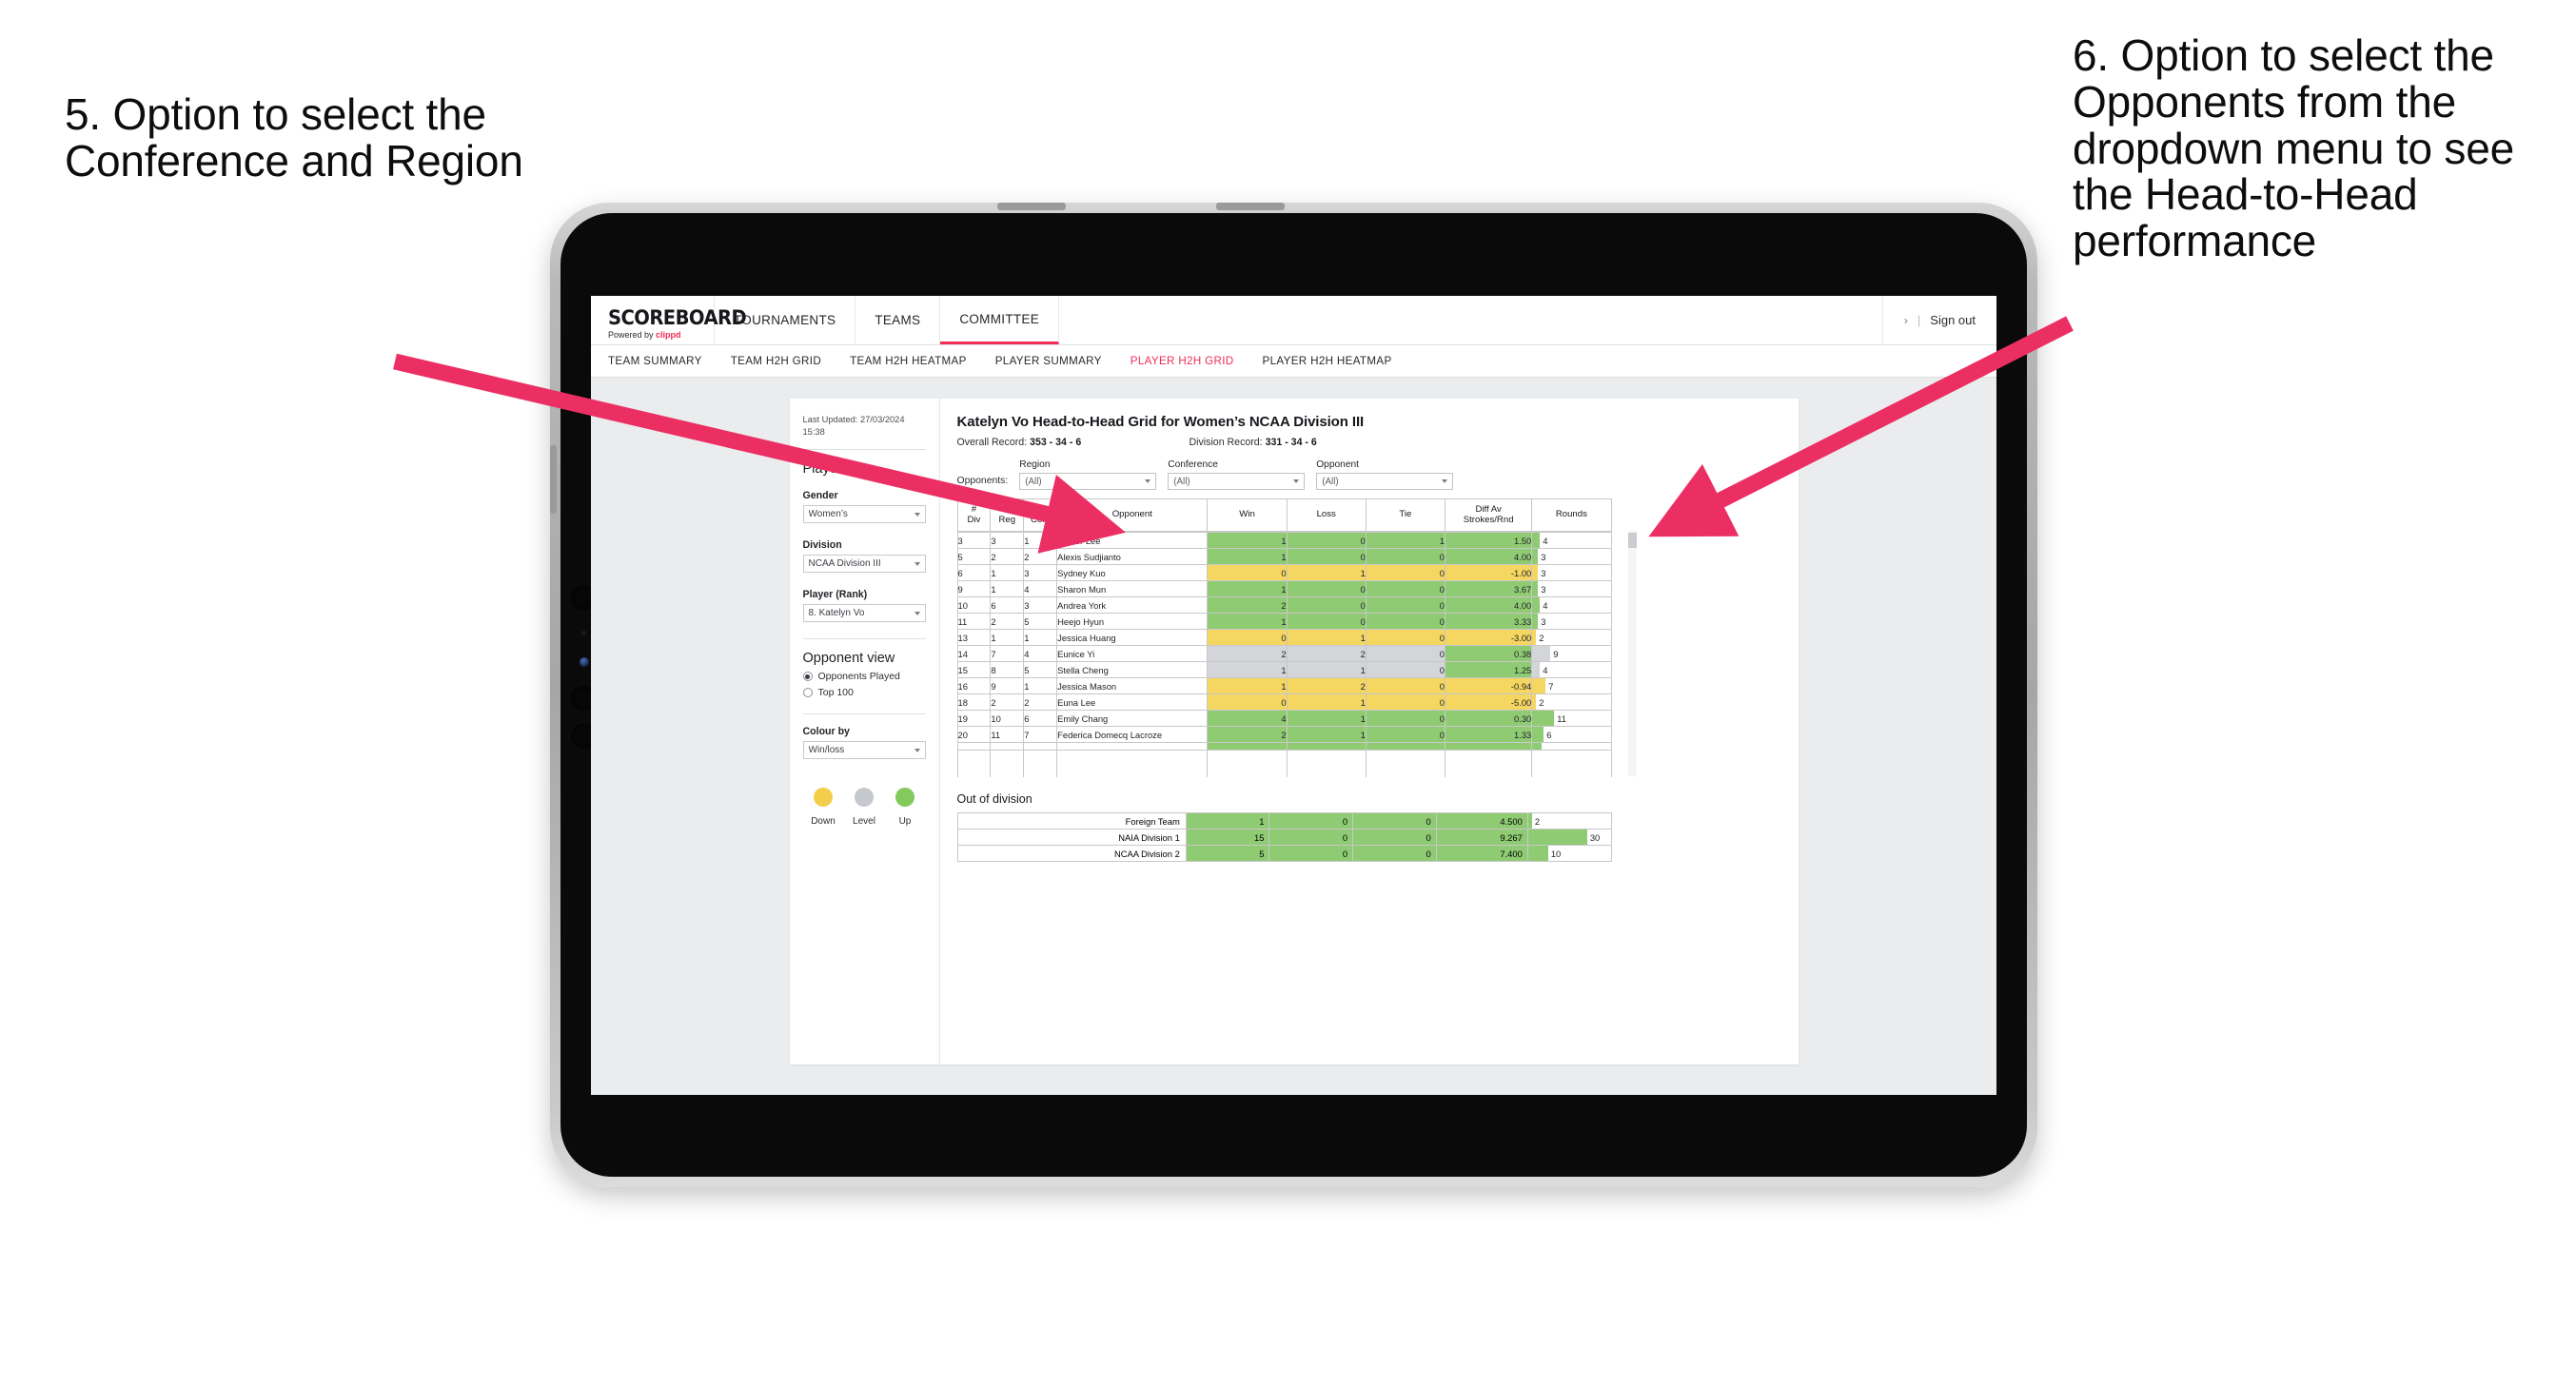  Describe the element at coordinates (864, 564) in the screenshot. I see `division-select: NCAA Division III` at that location.